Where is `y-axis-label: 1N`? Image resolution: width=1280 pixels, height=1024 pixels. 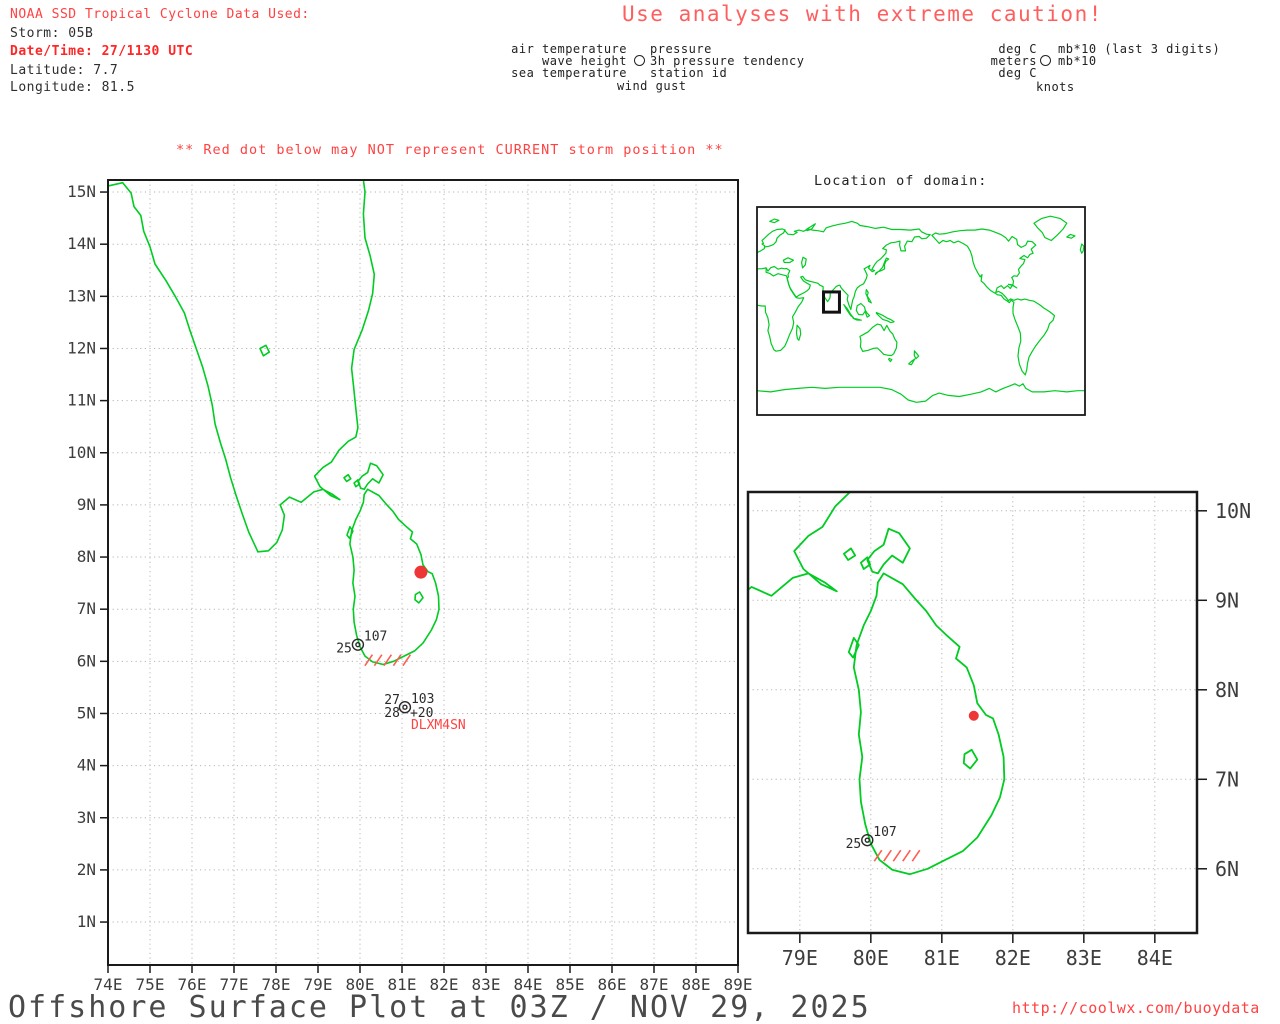
y-axis-label: 1N is located at coordinates (86, 921).